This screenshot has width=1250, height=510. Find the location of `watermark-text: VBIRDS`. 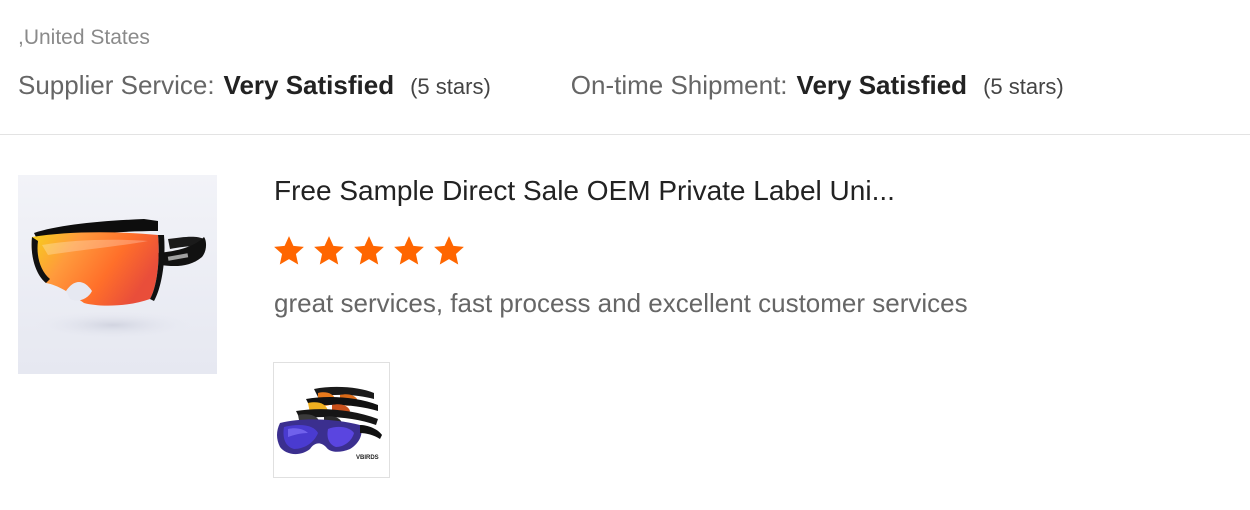

watermark-text: VBIRDS is located at coordinates (367, 458).